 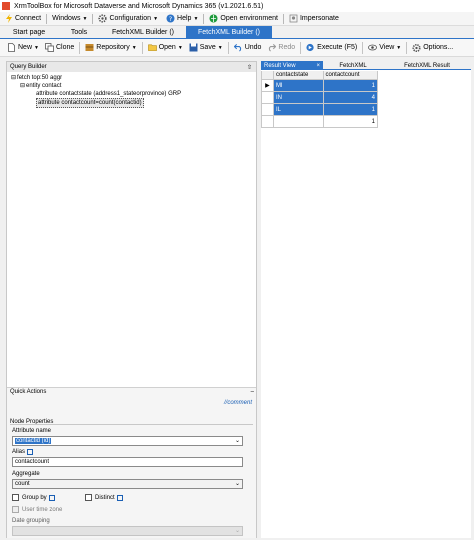 What do you see at coordinates (249, 67) in the screenshot?
I see `pin-icon: ⇧` at bounding box center [249, 67].